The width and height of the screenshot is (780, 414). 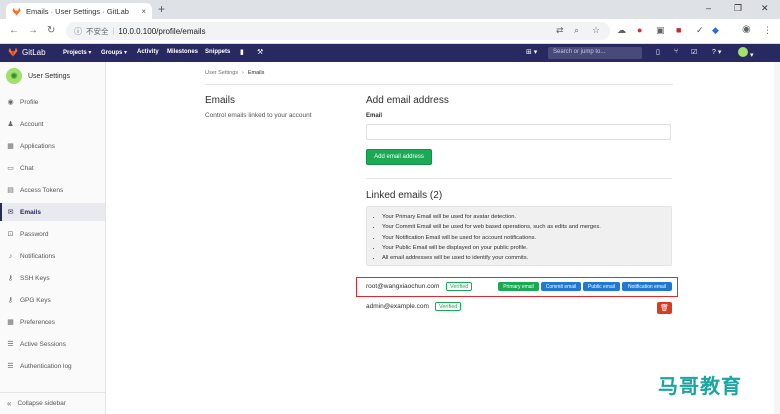 I want to click on sidebar-item-label: Password, so click(x=34, y=234).